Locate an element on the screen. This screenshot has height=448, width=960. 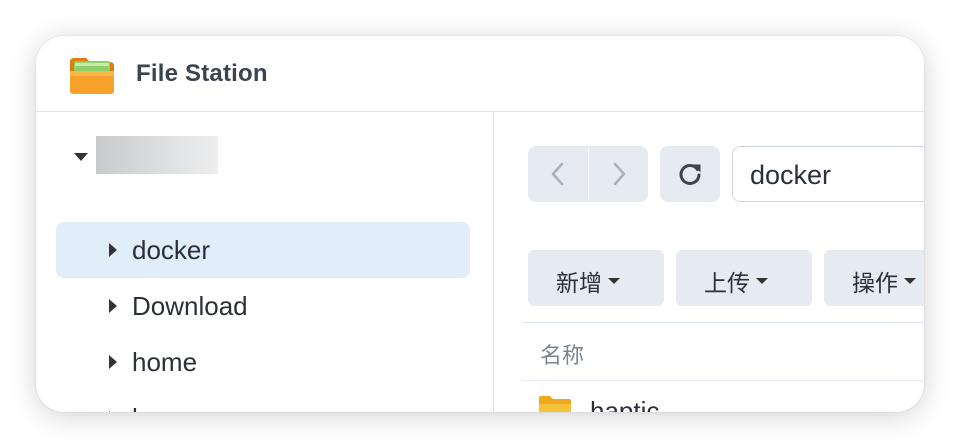
tree-item-home: home is located at coordinates (263, 362).